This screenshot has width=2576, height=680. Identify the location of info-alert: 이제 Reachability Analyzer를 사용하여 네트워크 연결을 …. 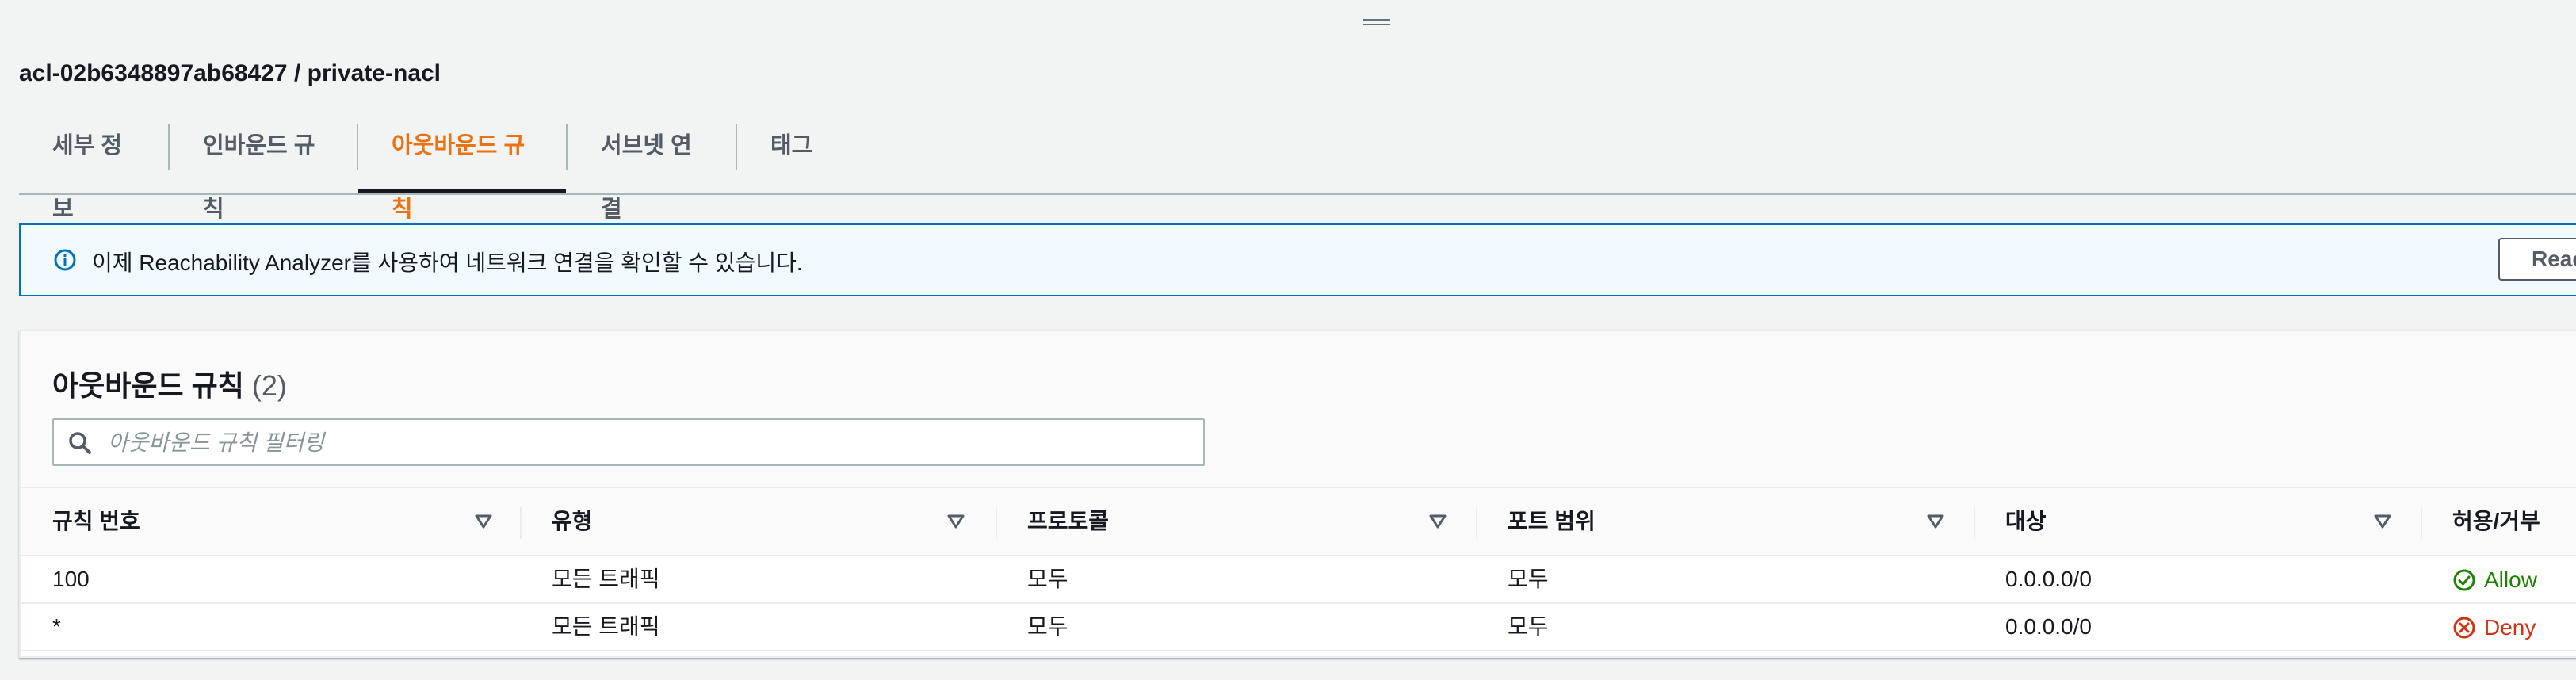
(1297, 259).